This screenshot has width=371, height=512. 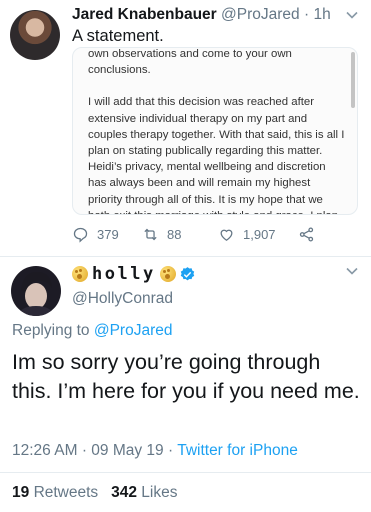 What do you see at coordinates (353, 80) in the screenshot?
I see `scrollbar` at bounding box center [353, 80].